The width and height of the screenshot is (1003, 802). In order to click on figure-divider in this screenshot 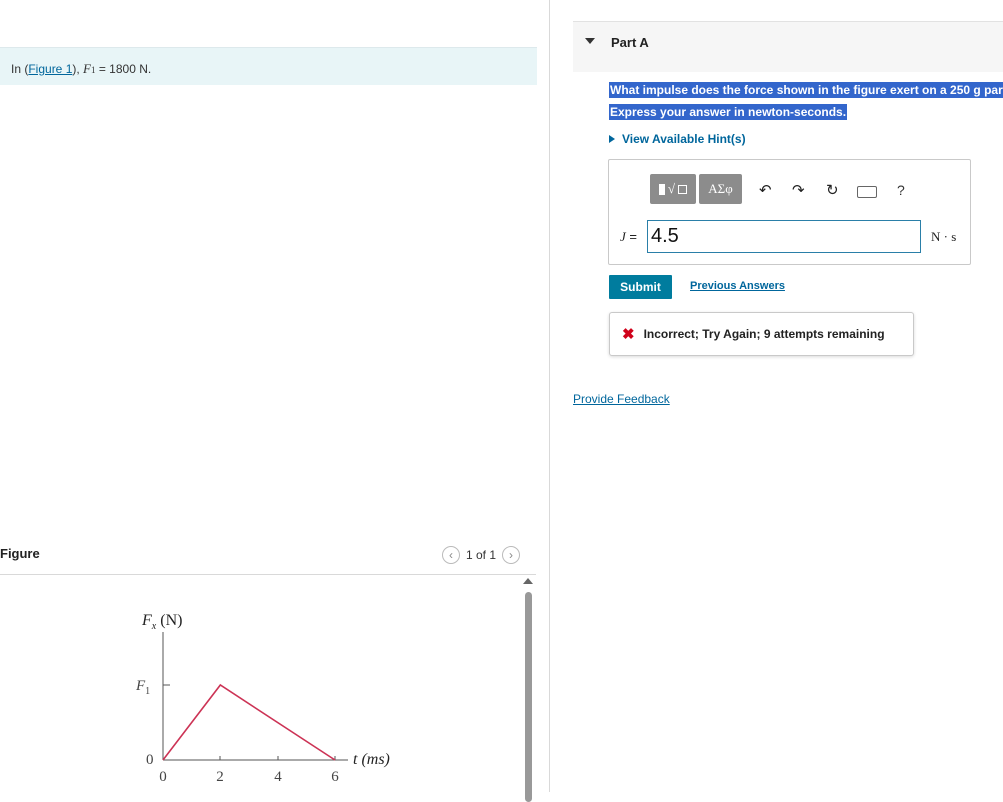, I will do `click(268, 574)`.